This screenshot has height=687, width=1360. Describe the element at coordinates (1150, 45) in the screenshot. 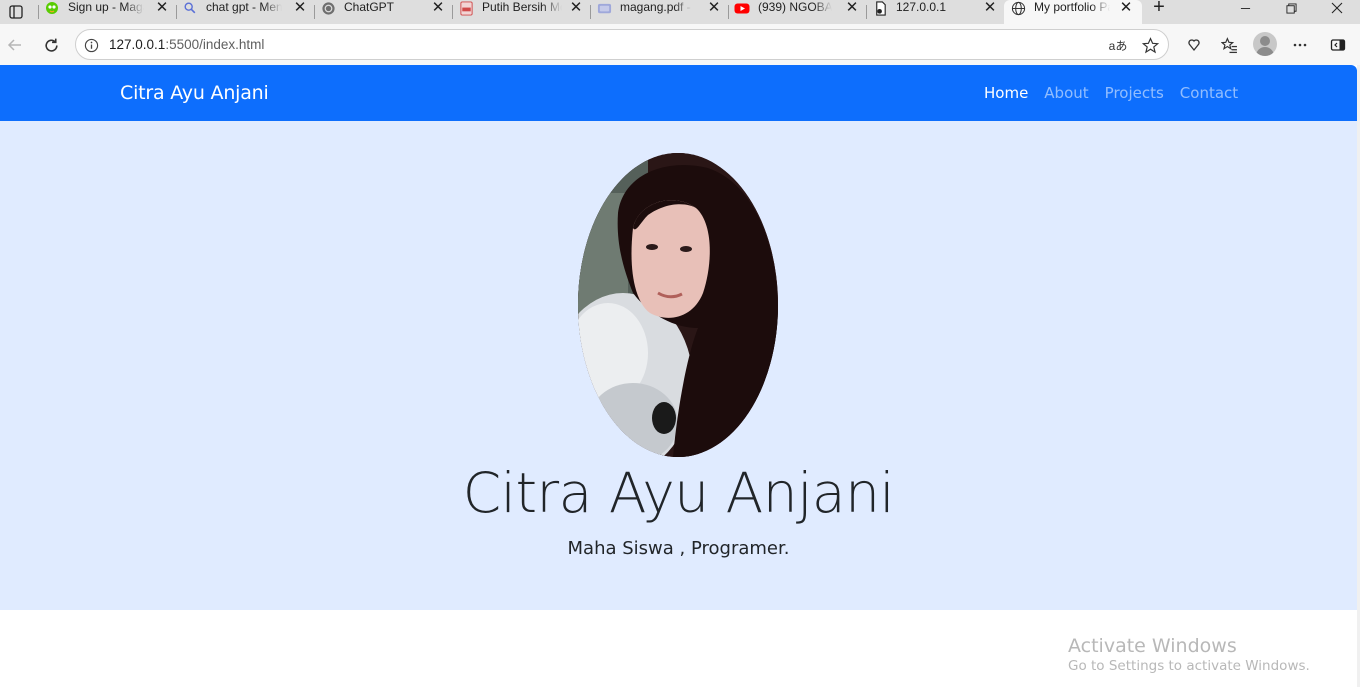

I see `favorite-star-icon` at that location.